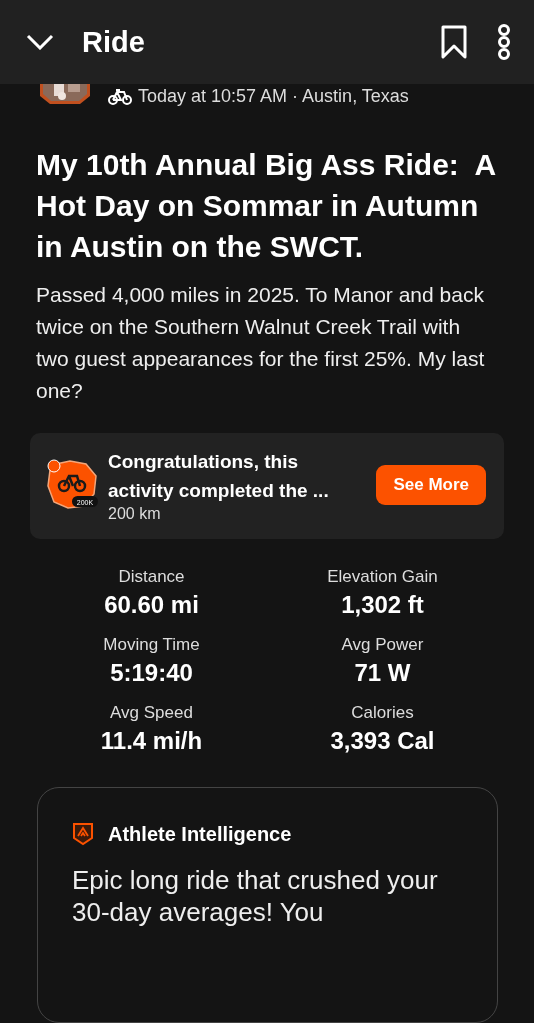  Describe the element at coordinates (120, 96) in the screenshot. I see `bicycle-icon` at that location.